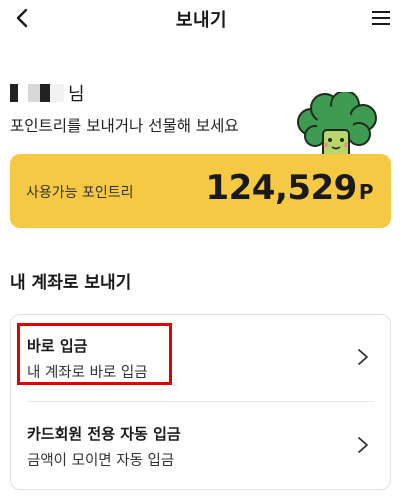 The width and height of the screenshot is (403, 499). I want to click on option-subtitle: 금액이 모이면 자동 입금, so click(101, 461).